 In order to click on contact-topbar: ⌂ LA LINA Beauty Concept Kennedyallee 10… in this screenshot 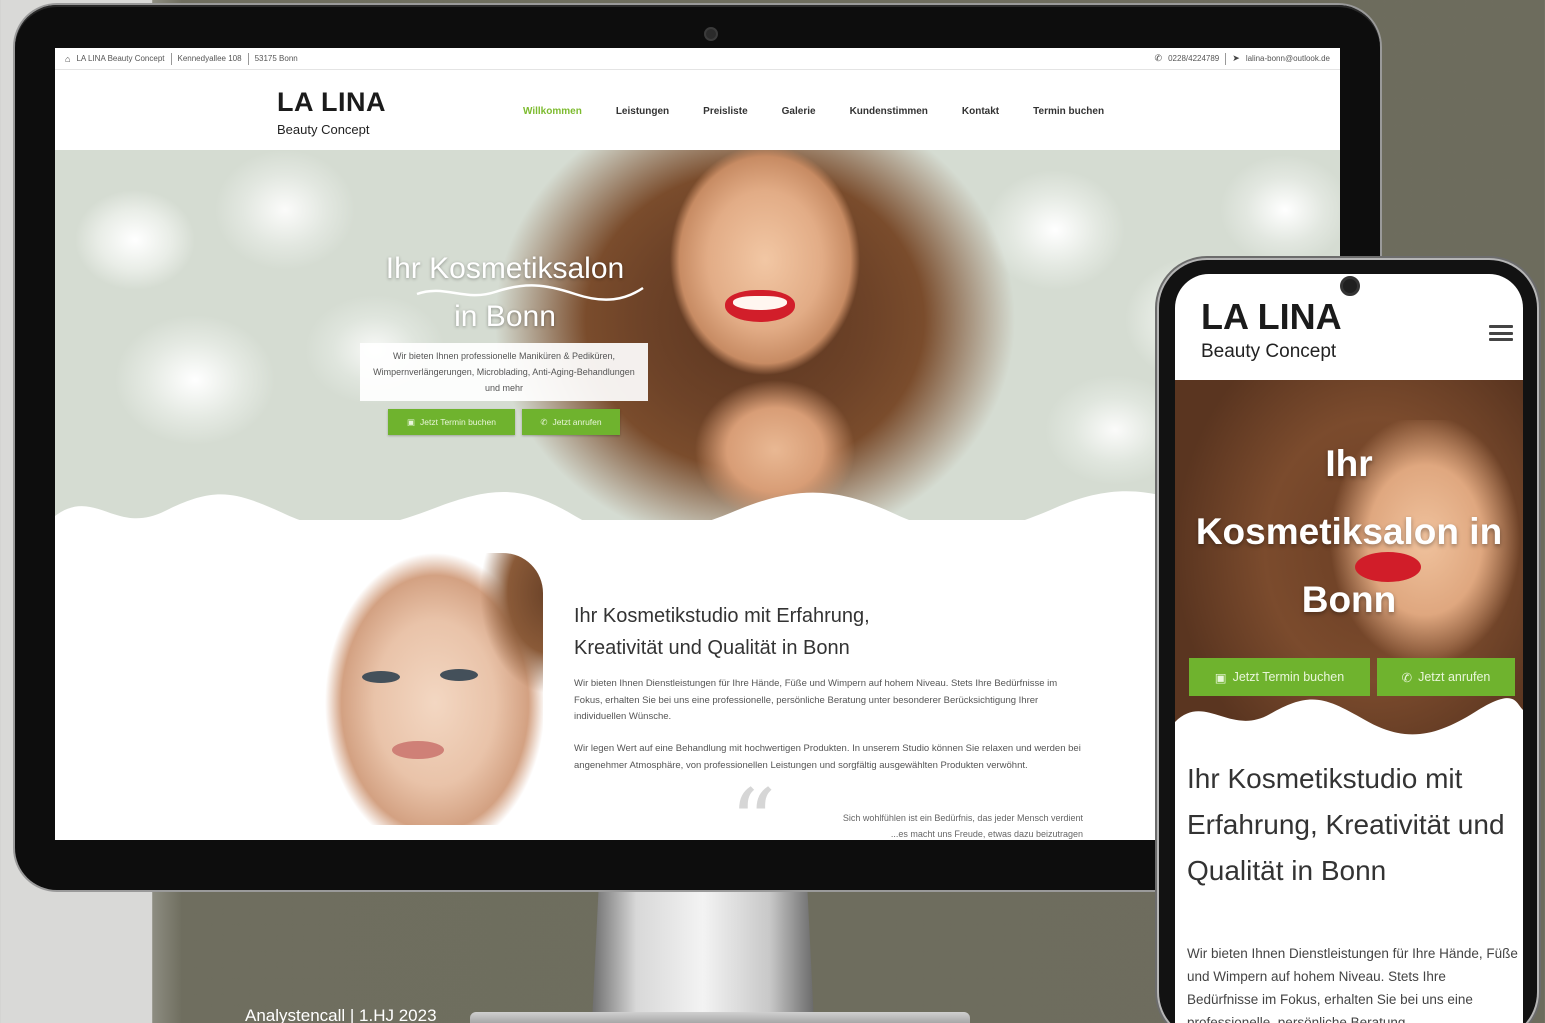, I will do `click(697, 59)`.